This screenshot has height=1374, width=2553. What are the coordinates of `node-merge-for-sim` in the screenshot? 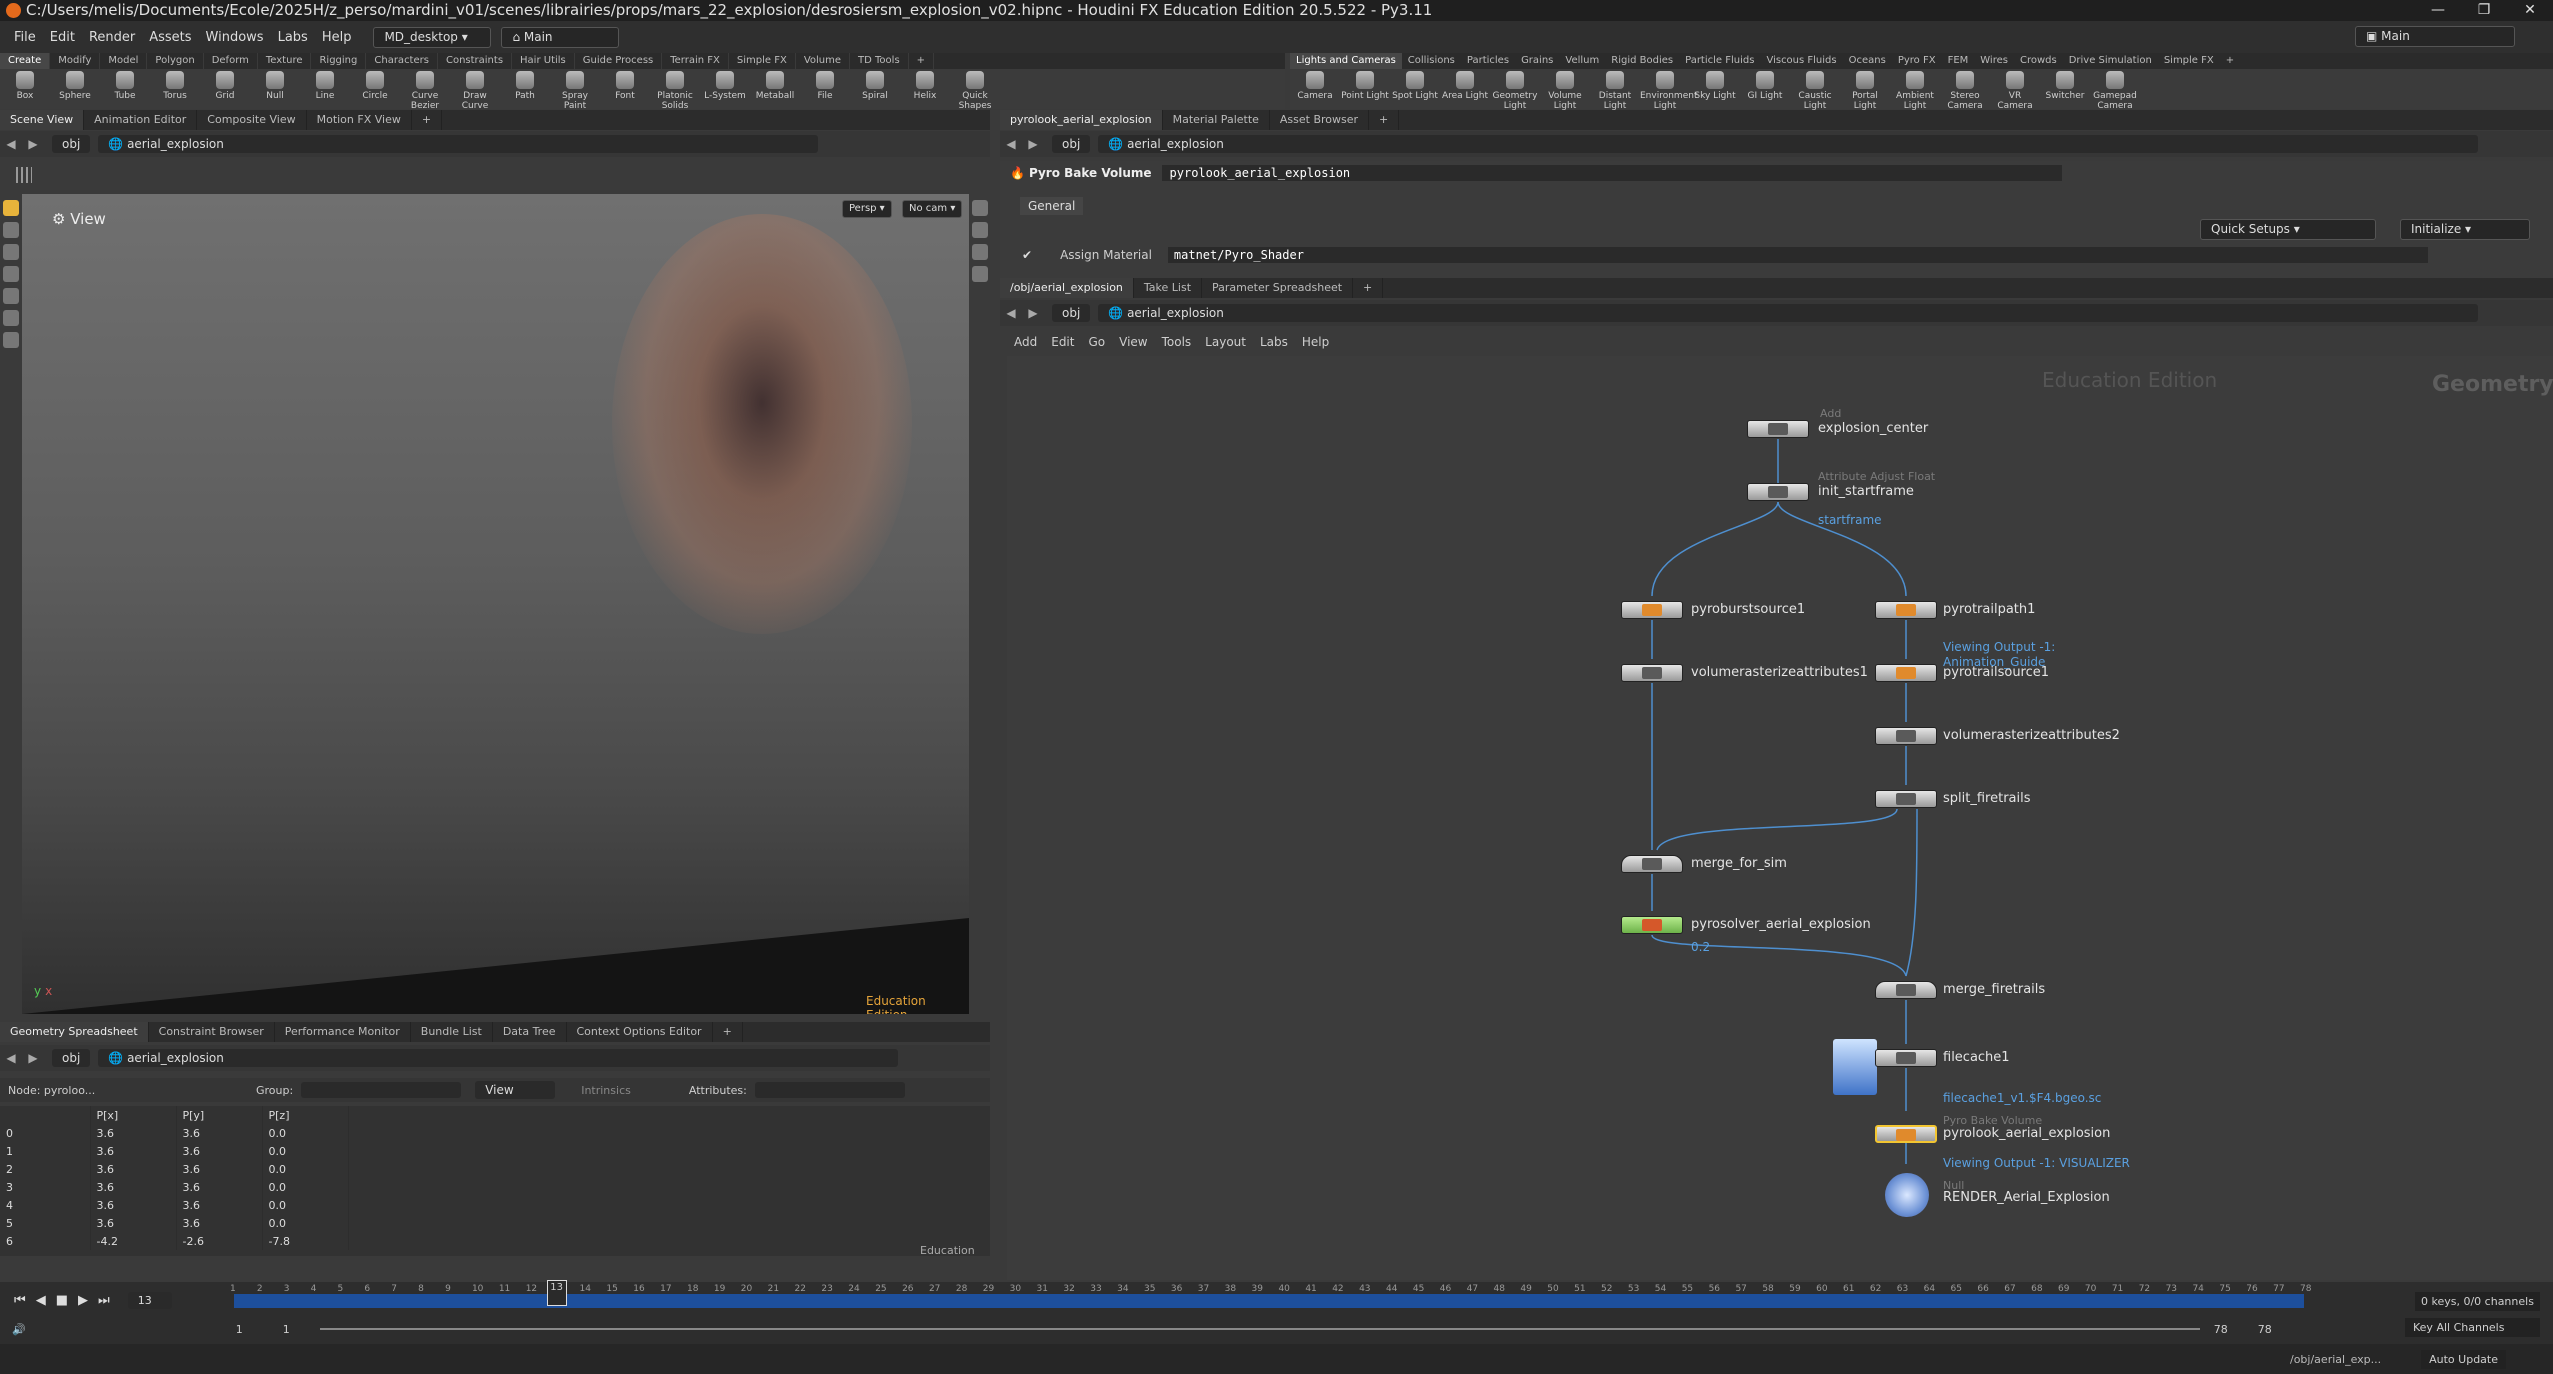 It's located at (1652, 864).